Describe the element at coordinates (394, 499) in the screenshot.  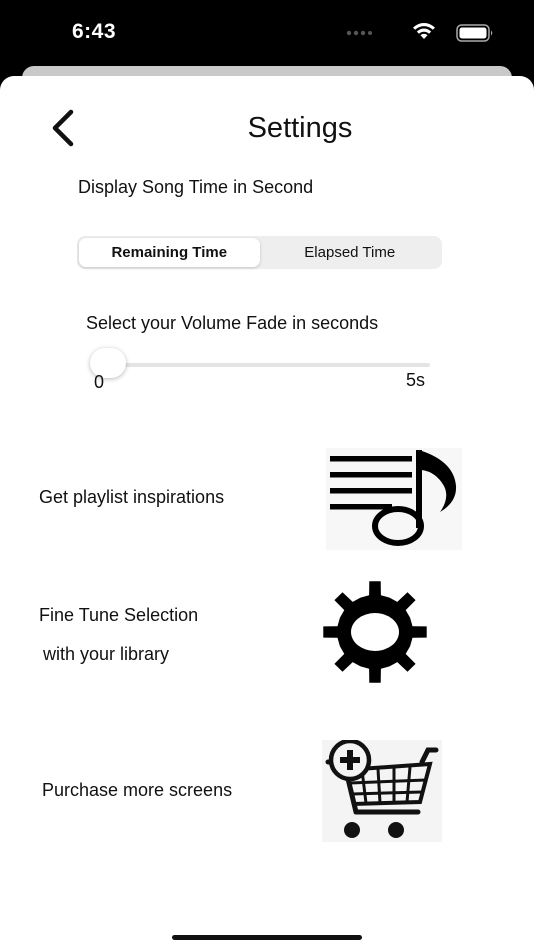
I see `music-note-list-icon` at that location.